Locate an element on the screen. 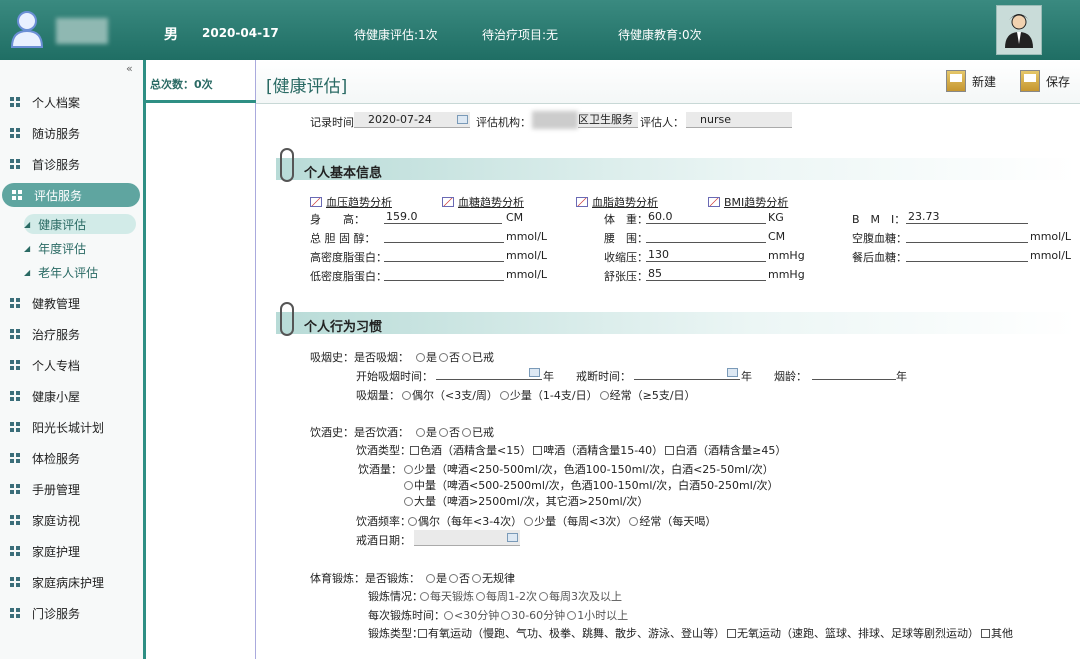  exercise-time-label: 每次锻炼时间： is located at coordinates (406, 615).